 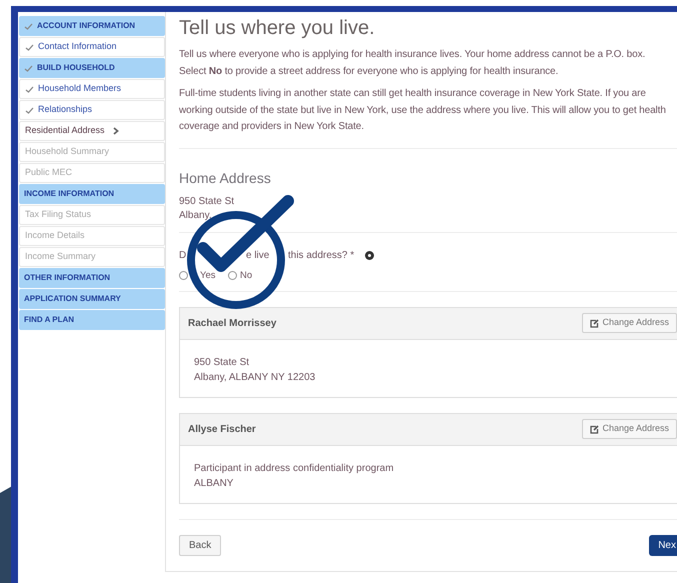 What do you see at coordinates (92, 131) in the screenshot?
I see `sidebar-item: Residential Address` at bounding box center [92, 131].